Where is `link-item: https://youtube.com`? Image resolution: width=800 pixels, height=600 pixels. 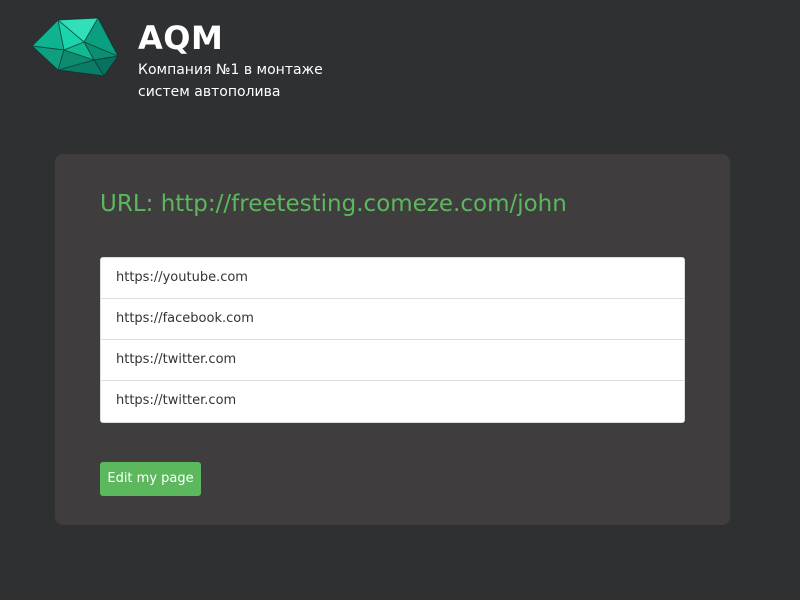
link-item: https://youtube.com is located at coordinates (392, 278).